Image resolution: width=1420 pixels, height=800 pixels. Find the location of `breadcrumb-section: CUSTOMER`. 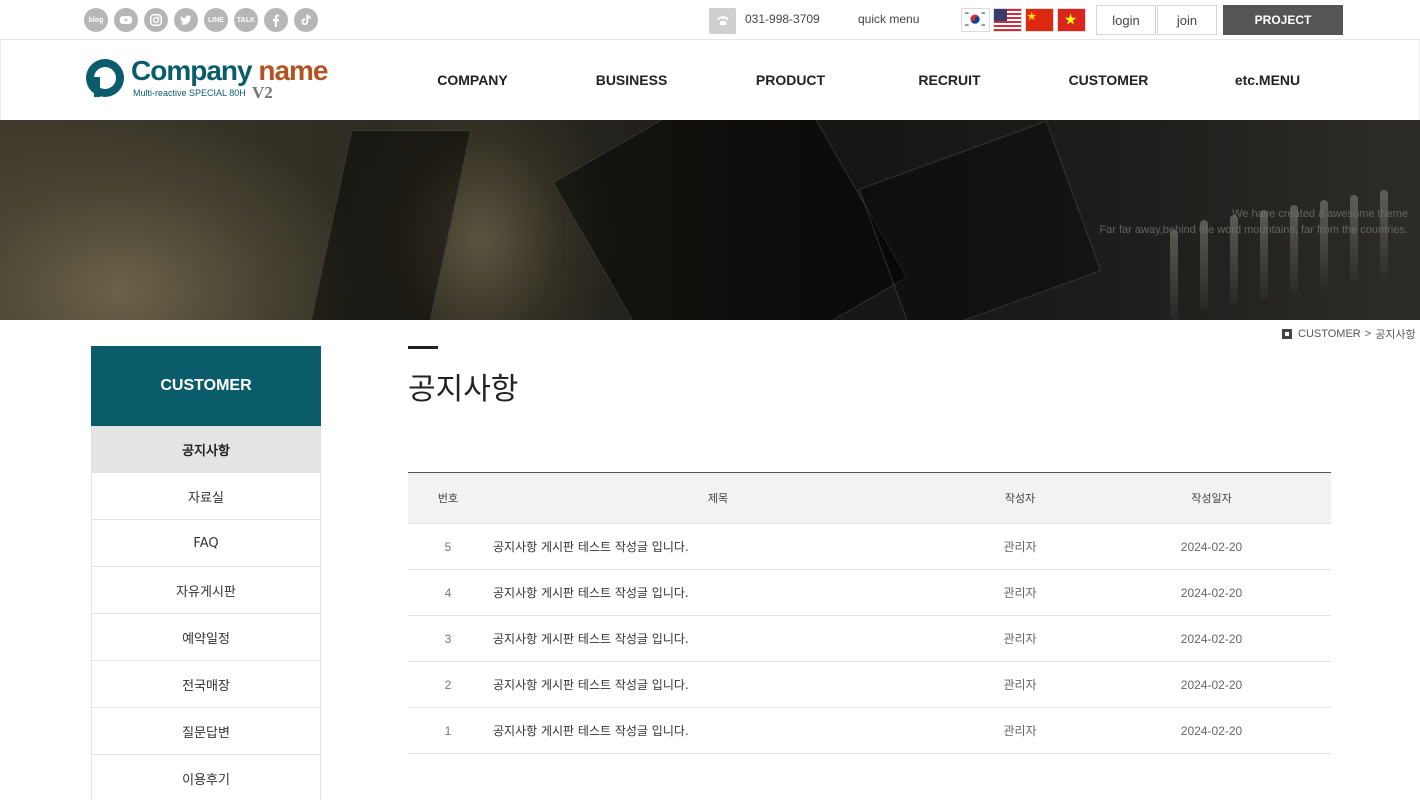

breadcrumb-section: CUSTOMER is located at coordinates (1329, 334).